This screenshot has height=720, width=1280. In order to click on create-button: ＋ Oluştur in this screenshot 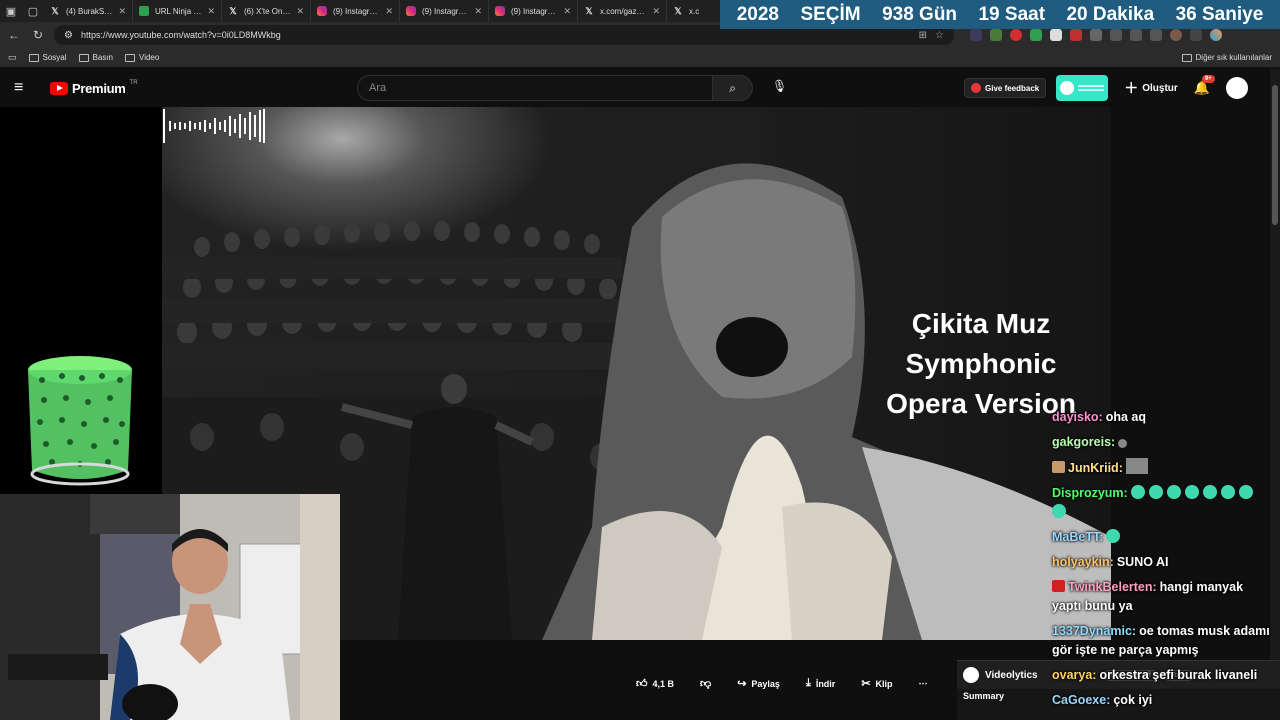, I will do `click(1151, 88)`.